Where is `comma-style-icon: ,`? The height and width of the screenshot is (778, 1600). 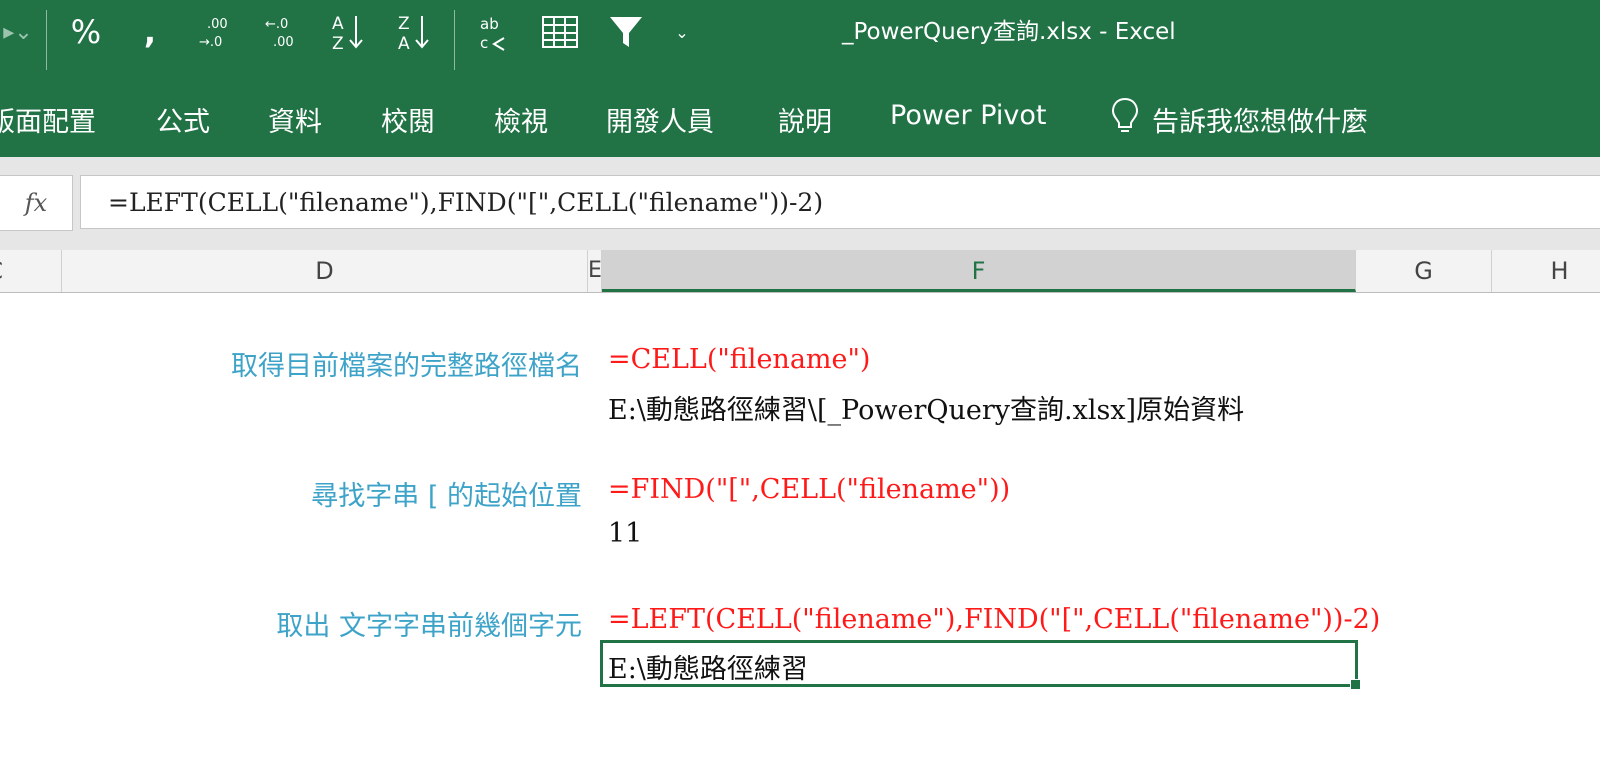 comma-style-icon: , is located at coordinates (150, 32).